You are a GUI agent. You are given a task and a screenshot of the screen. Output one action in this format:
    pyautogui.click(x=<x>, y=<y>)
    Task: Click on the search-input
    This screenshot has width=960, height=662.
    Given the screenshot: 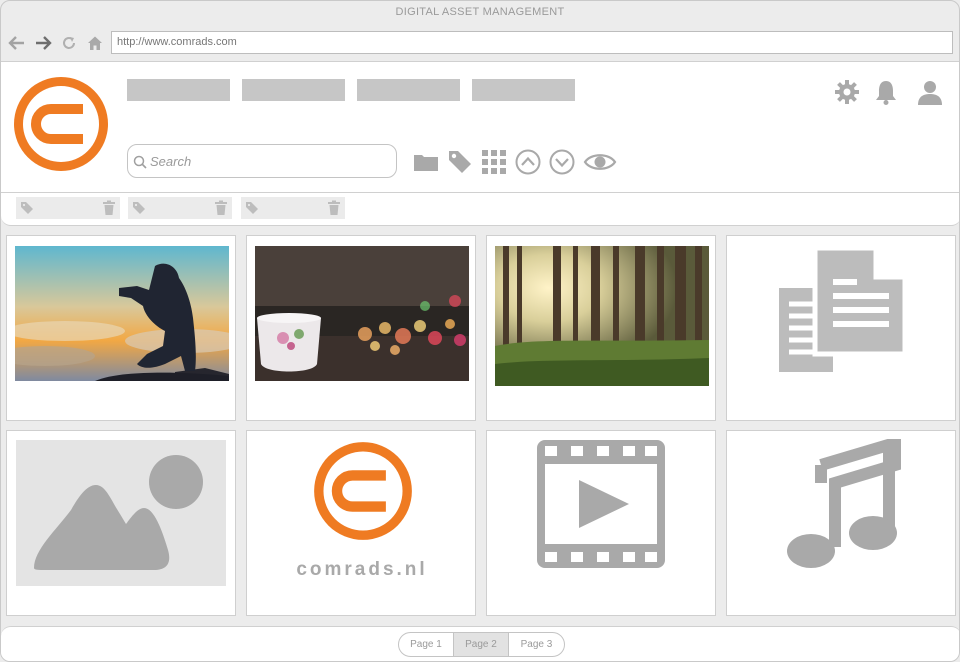 What is the action you would take?
    pyautogui.click(x=270, y=161)
    